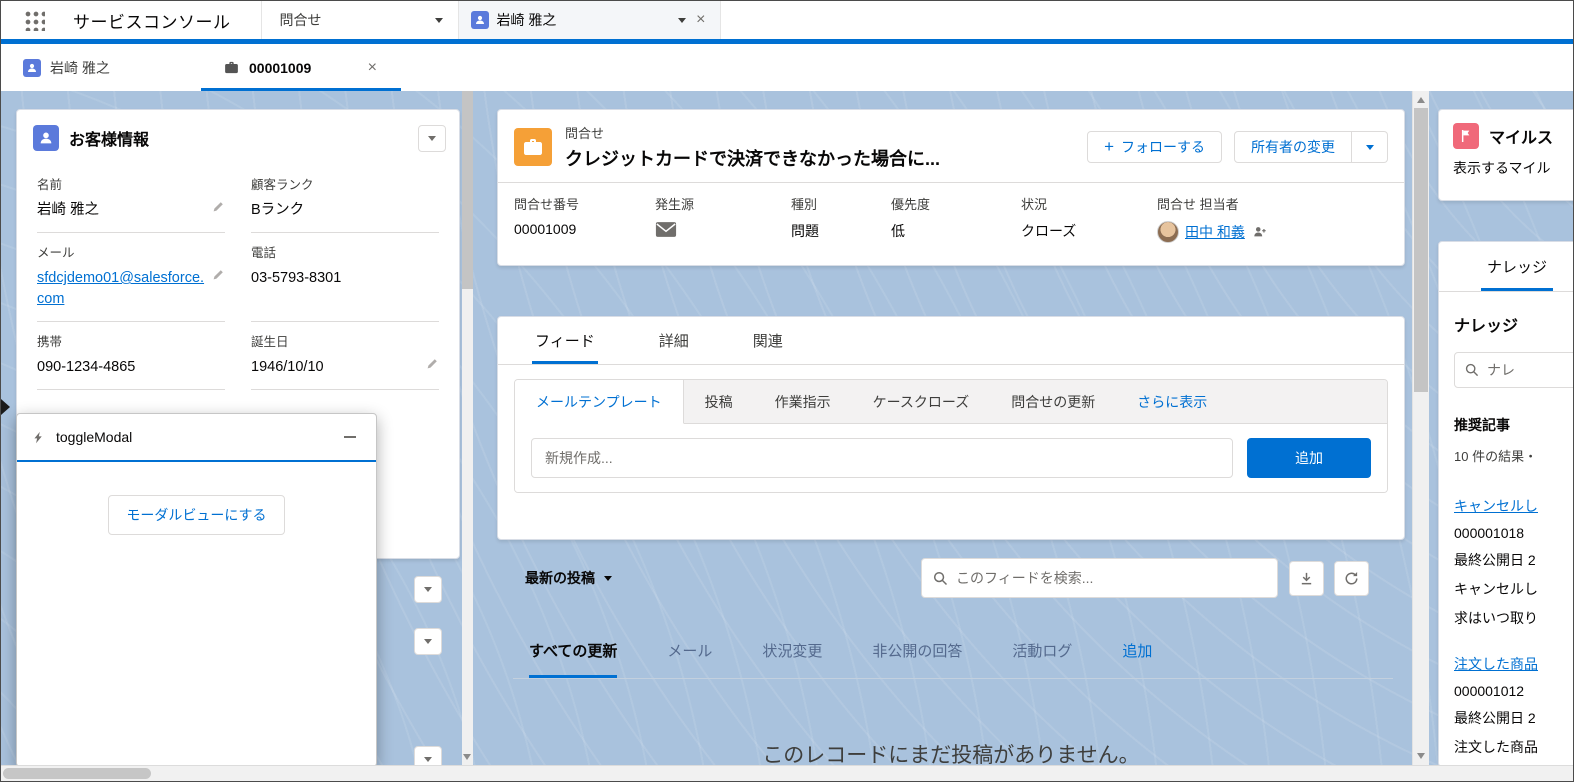 This screenshot has height=782, width=1574. I want to click on article-number: 000001012, so click(1489, 691).